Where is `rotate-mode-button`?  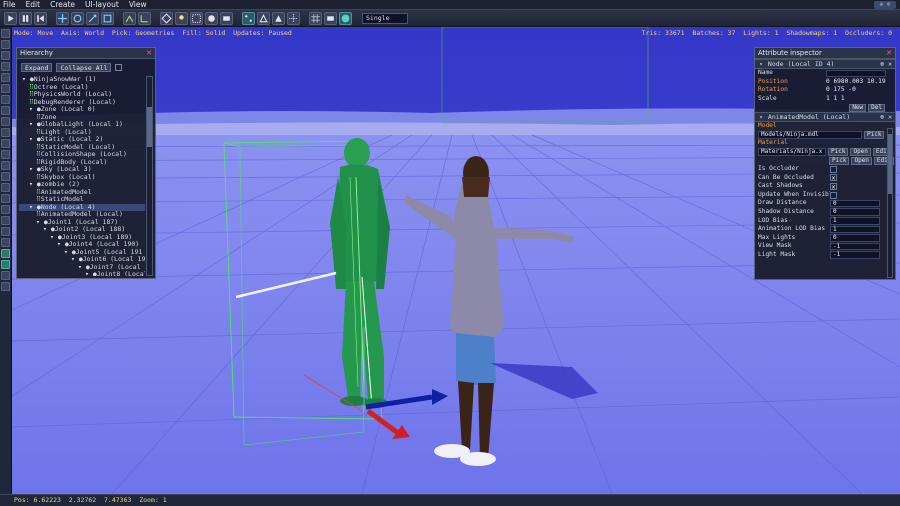 rotate-mode-button is located at coordinates (77, 18).